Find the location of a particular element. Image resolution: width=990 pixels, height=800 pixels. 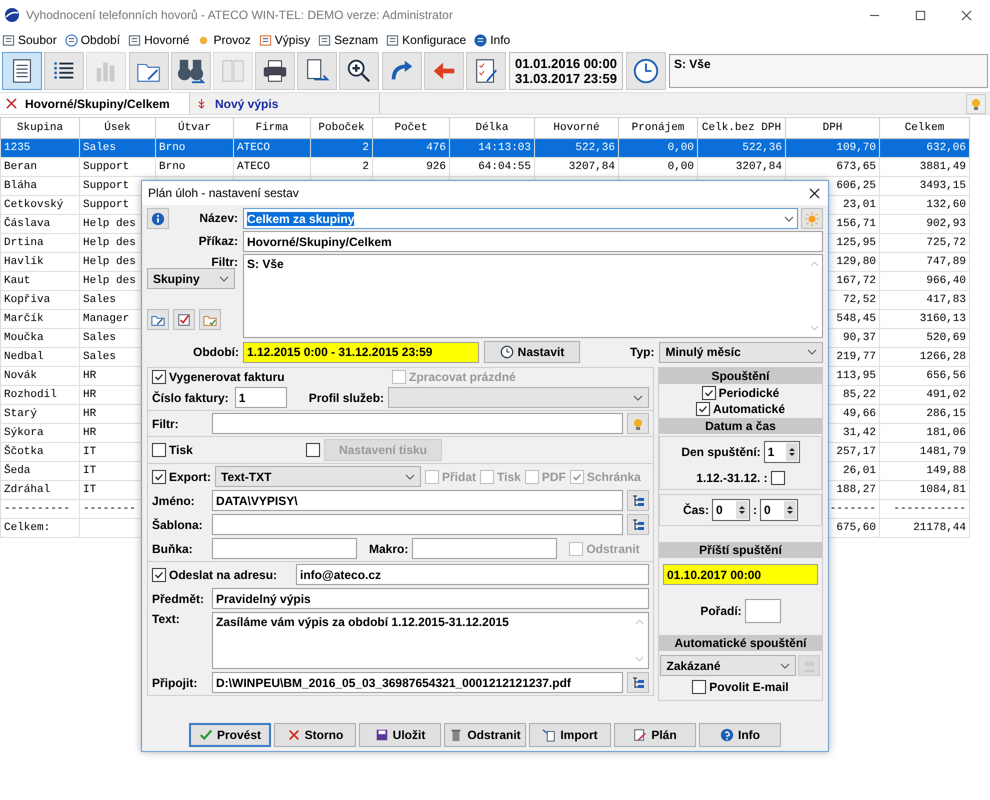

menu-item: Období is located at coordinates (100, 40).